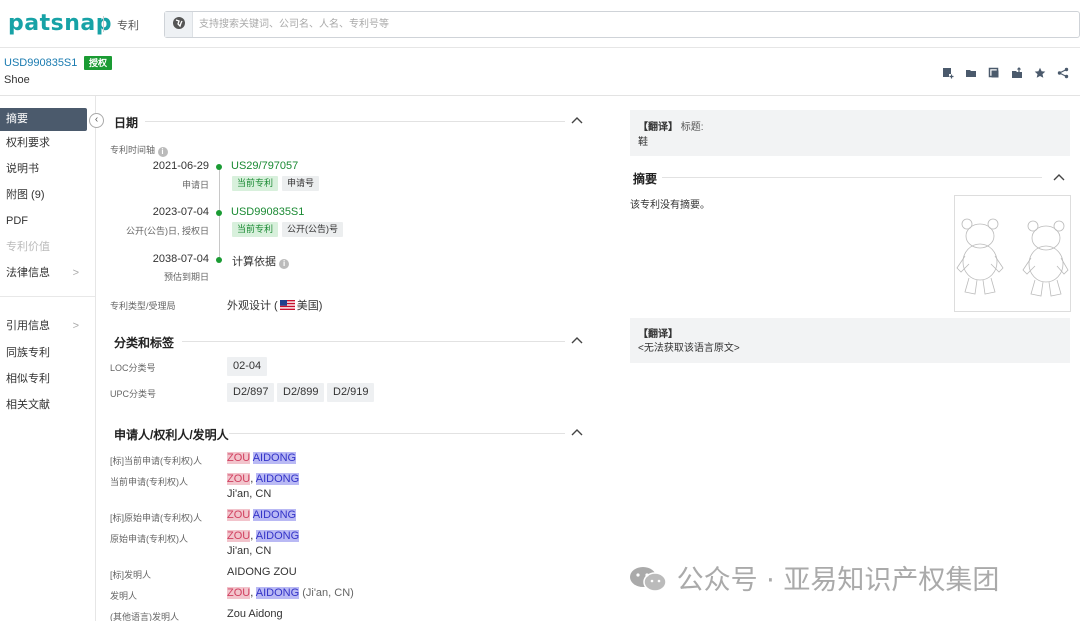  What do you see at coordinates (28, 379) in the screenshot?
I see `sidebar-item-label: 相似专利` at bounding box center [28, 379].